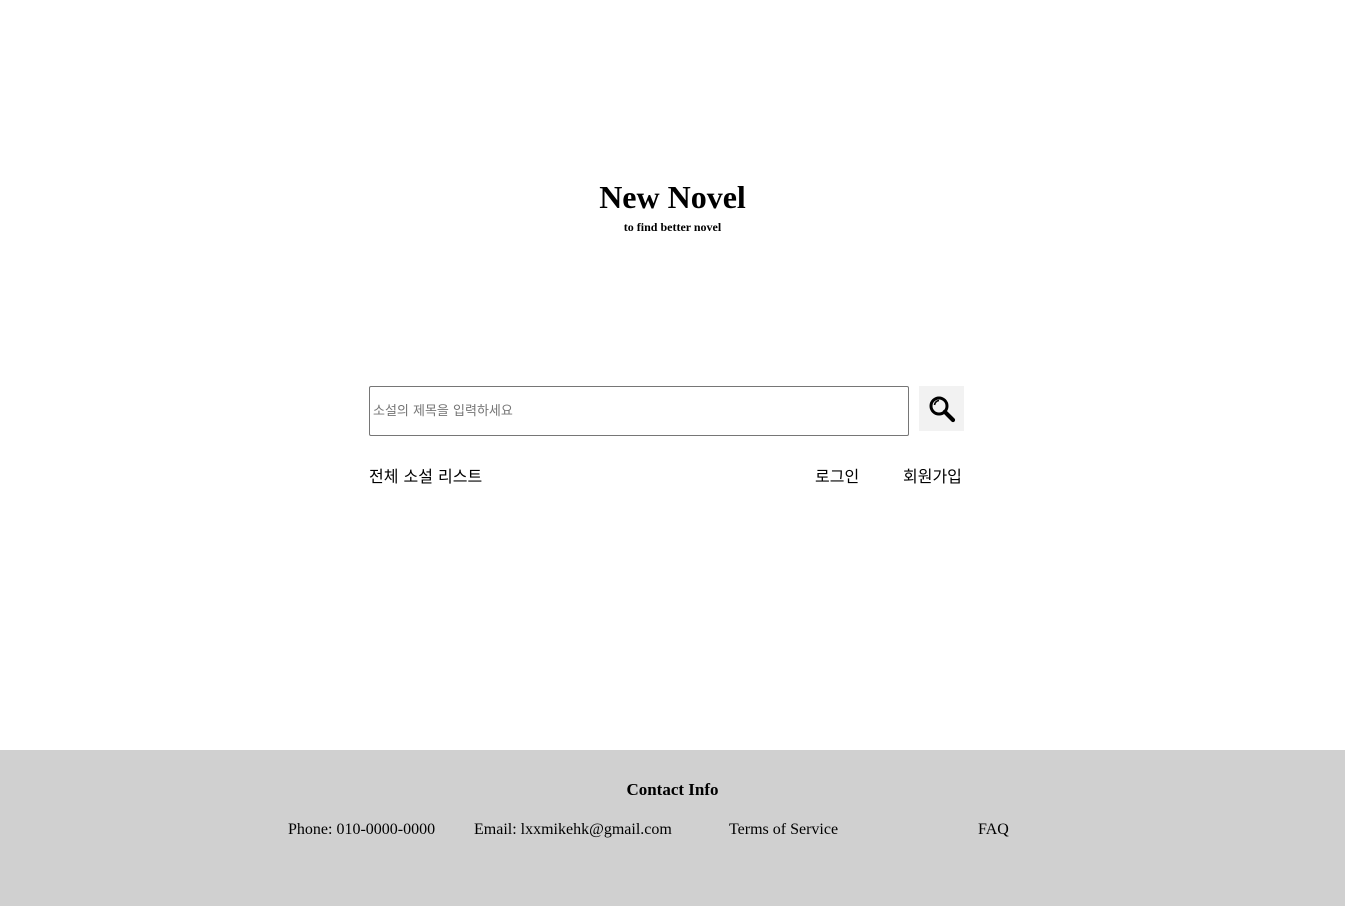 The width and height of the screenshot is (1345, 906). Describe the element at coordinates (672, 197) in the screenshot. I see `site-title: New Novel` at that location.